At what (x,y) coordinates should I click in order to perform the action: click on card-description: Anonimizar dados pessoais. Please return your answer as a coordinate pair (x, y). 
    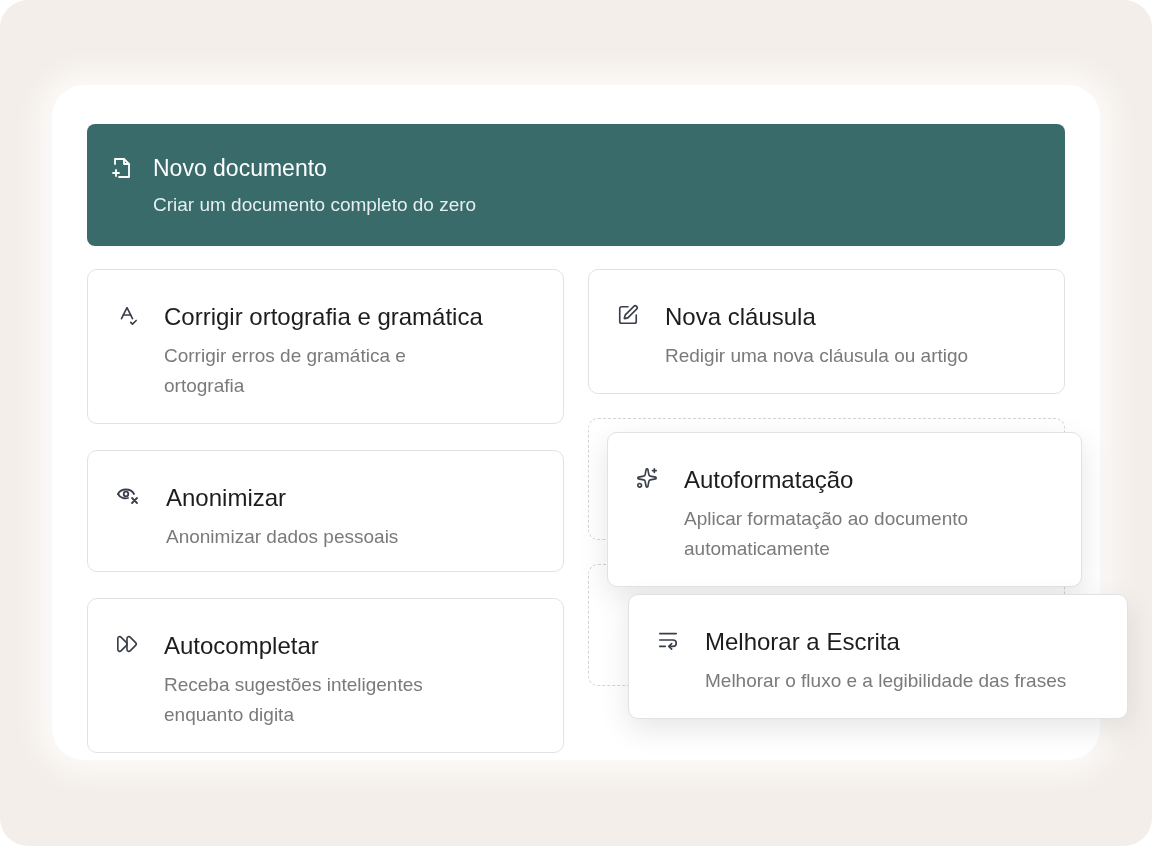
    Looking at the image, I should click on (282, 537).